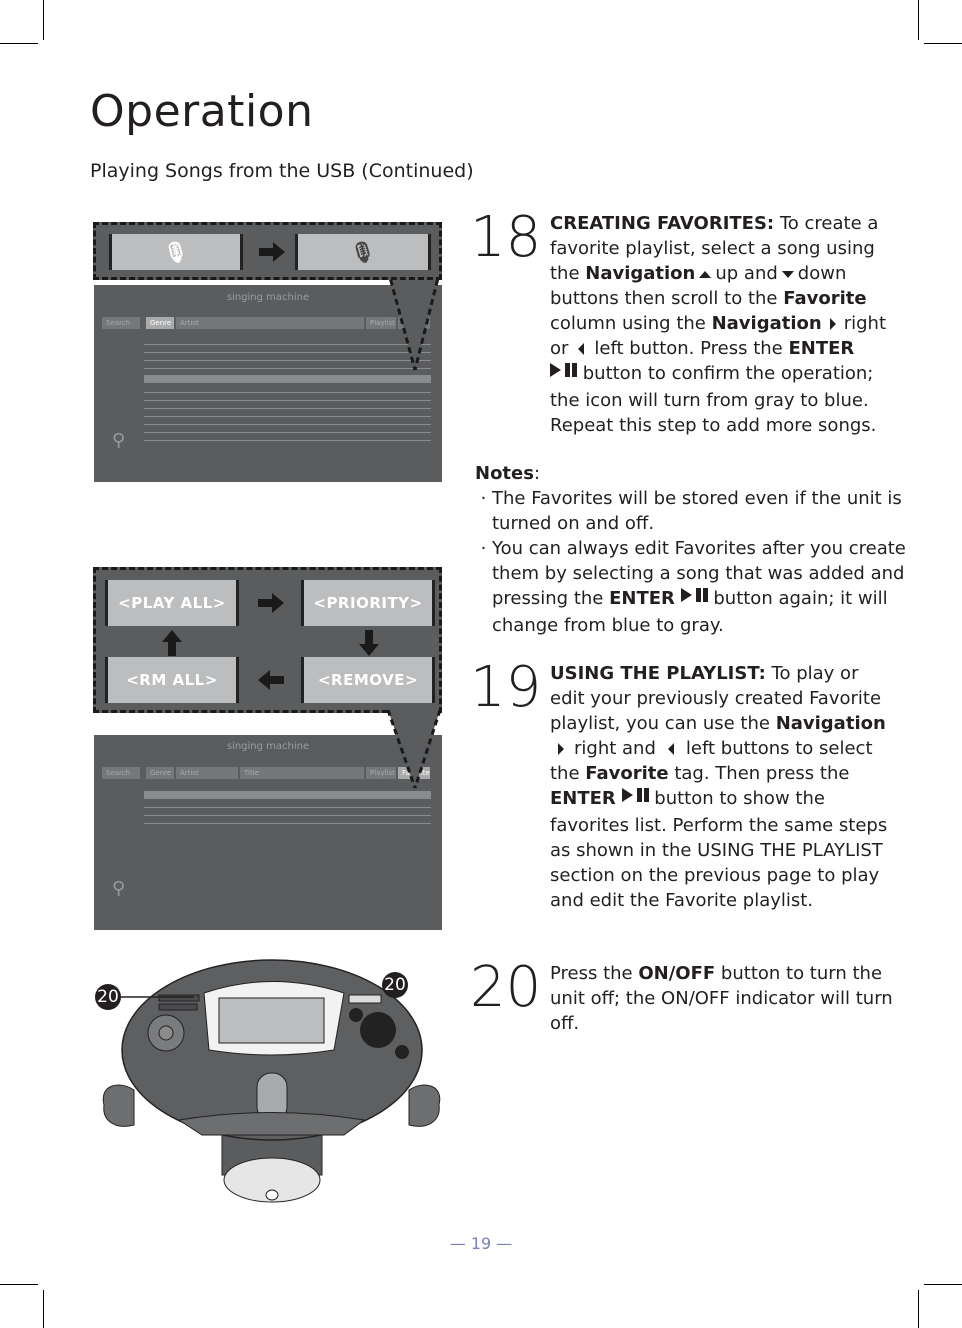  I want to click on text: buttons then scroll to the, so click(667, 298).